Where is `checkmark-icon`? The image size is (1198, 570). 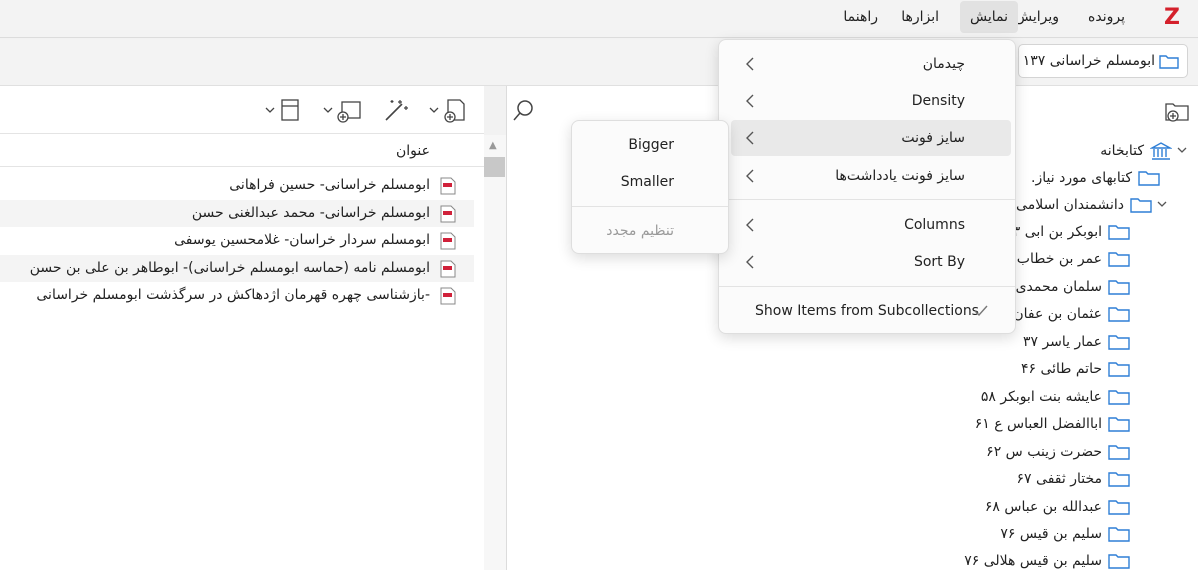
checkmark-icon is located at coordinates (981, 311).